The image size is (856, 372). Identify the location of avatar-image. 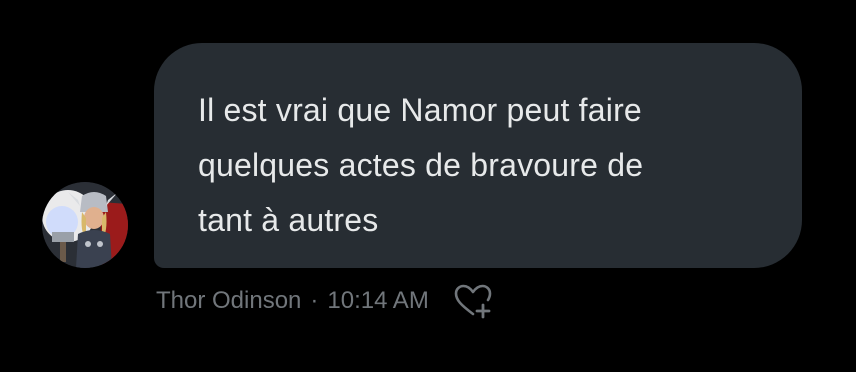
(85, 225).